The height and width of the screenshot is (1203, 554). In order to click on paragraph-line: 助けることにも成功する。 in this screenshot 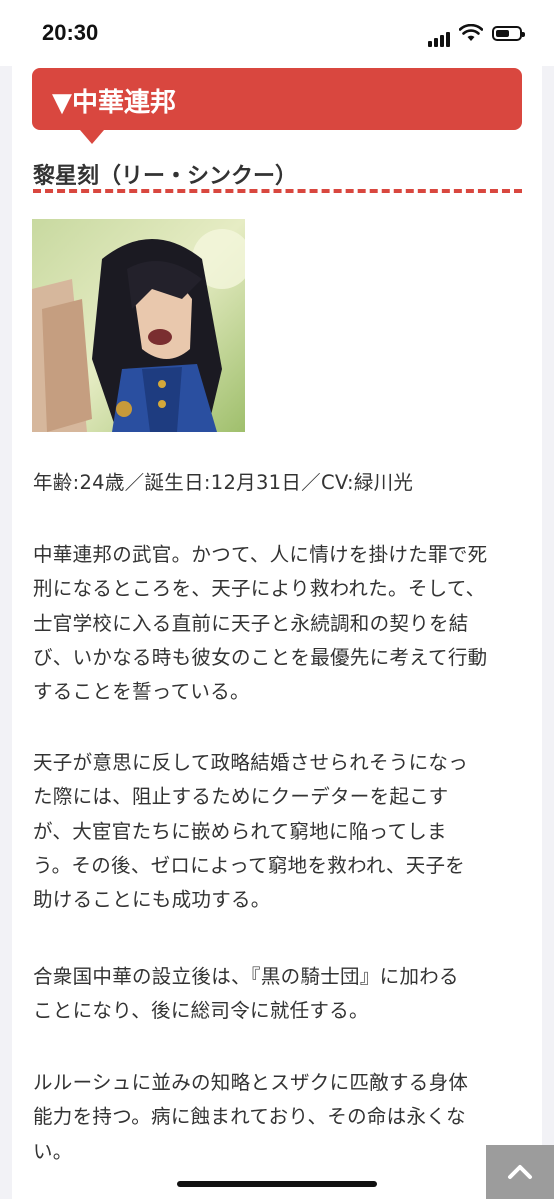, I will do `click(152, 900)`.